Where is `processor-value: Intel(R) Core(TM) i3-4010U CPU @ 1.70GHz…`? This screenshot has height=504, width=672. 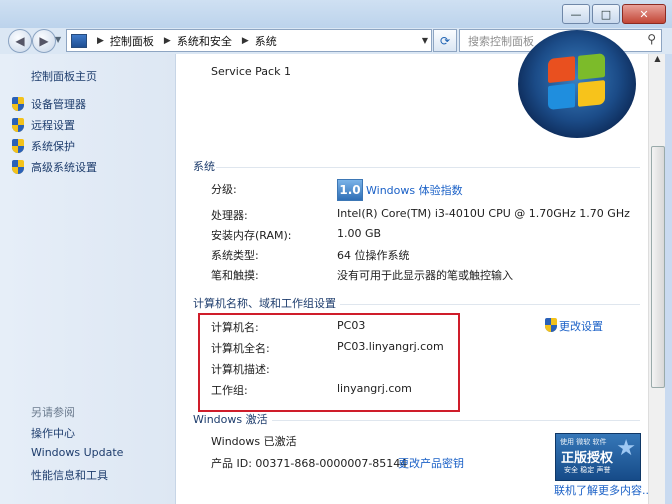
processor-value: Intel(R) Core(TM) i3-4010U CPU @ 1.70GHz… is located at coordinates (483, 213).